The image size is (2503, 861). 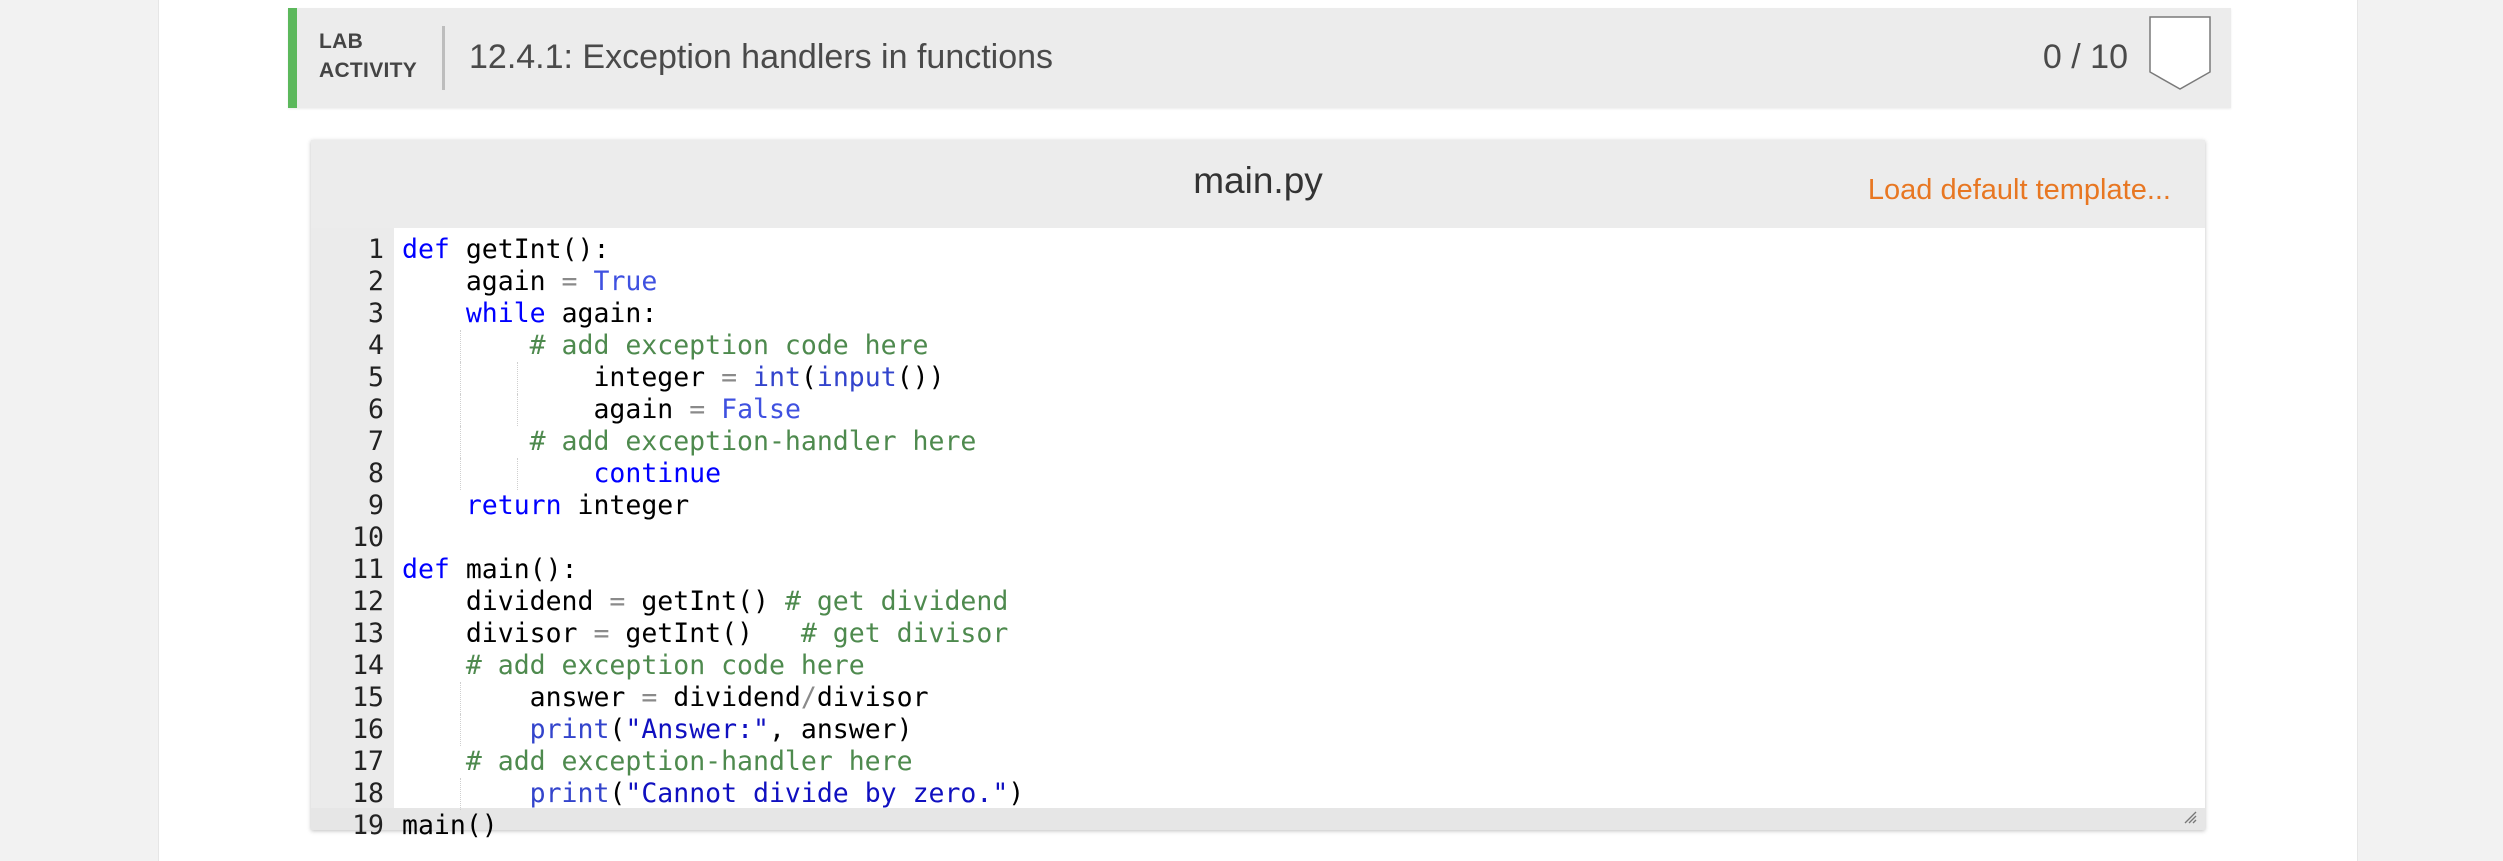 I want to click on code-token: ), so click(x=1016, y=793).